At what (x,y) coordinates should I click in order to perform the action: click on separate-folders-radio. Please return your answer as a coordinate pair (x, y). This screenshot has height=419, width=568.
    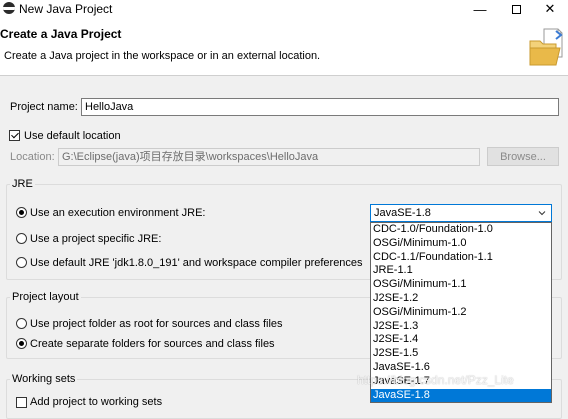
    Looking at the image, I should click on (21, 343).